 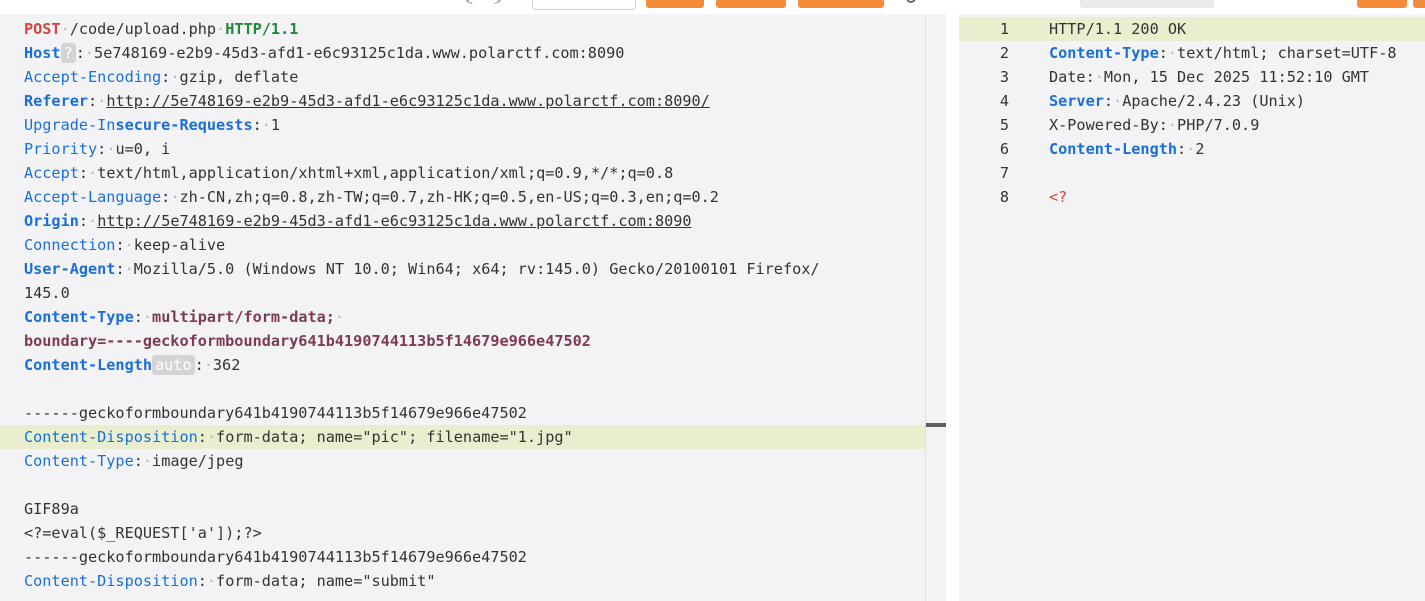 What do you see at coordinates (841, 4) in the screenshot?
I see `follow-button` at bounding box center [841, 4].